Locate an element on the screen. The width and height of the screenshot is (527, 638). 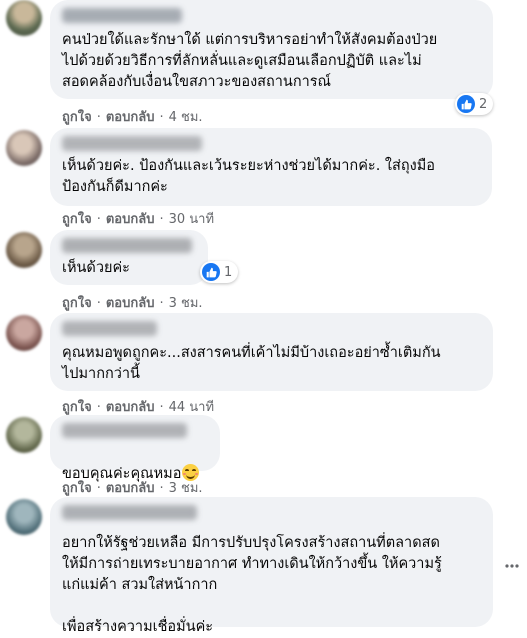
comment-actions: ถูกใจ · ตอบกลับ · 4 ชม. is located at coordinates (132, 117).